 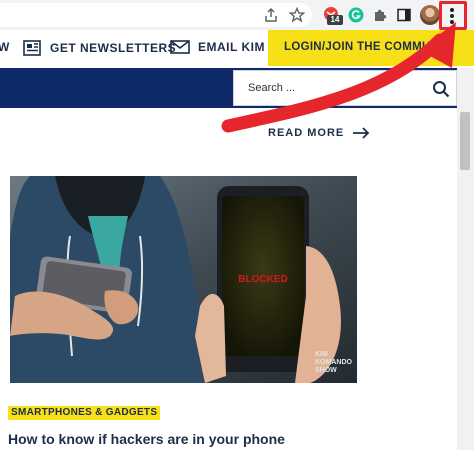 I want to click on nav-item-partial-label: W, so click(x=5, y=47).